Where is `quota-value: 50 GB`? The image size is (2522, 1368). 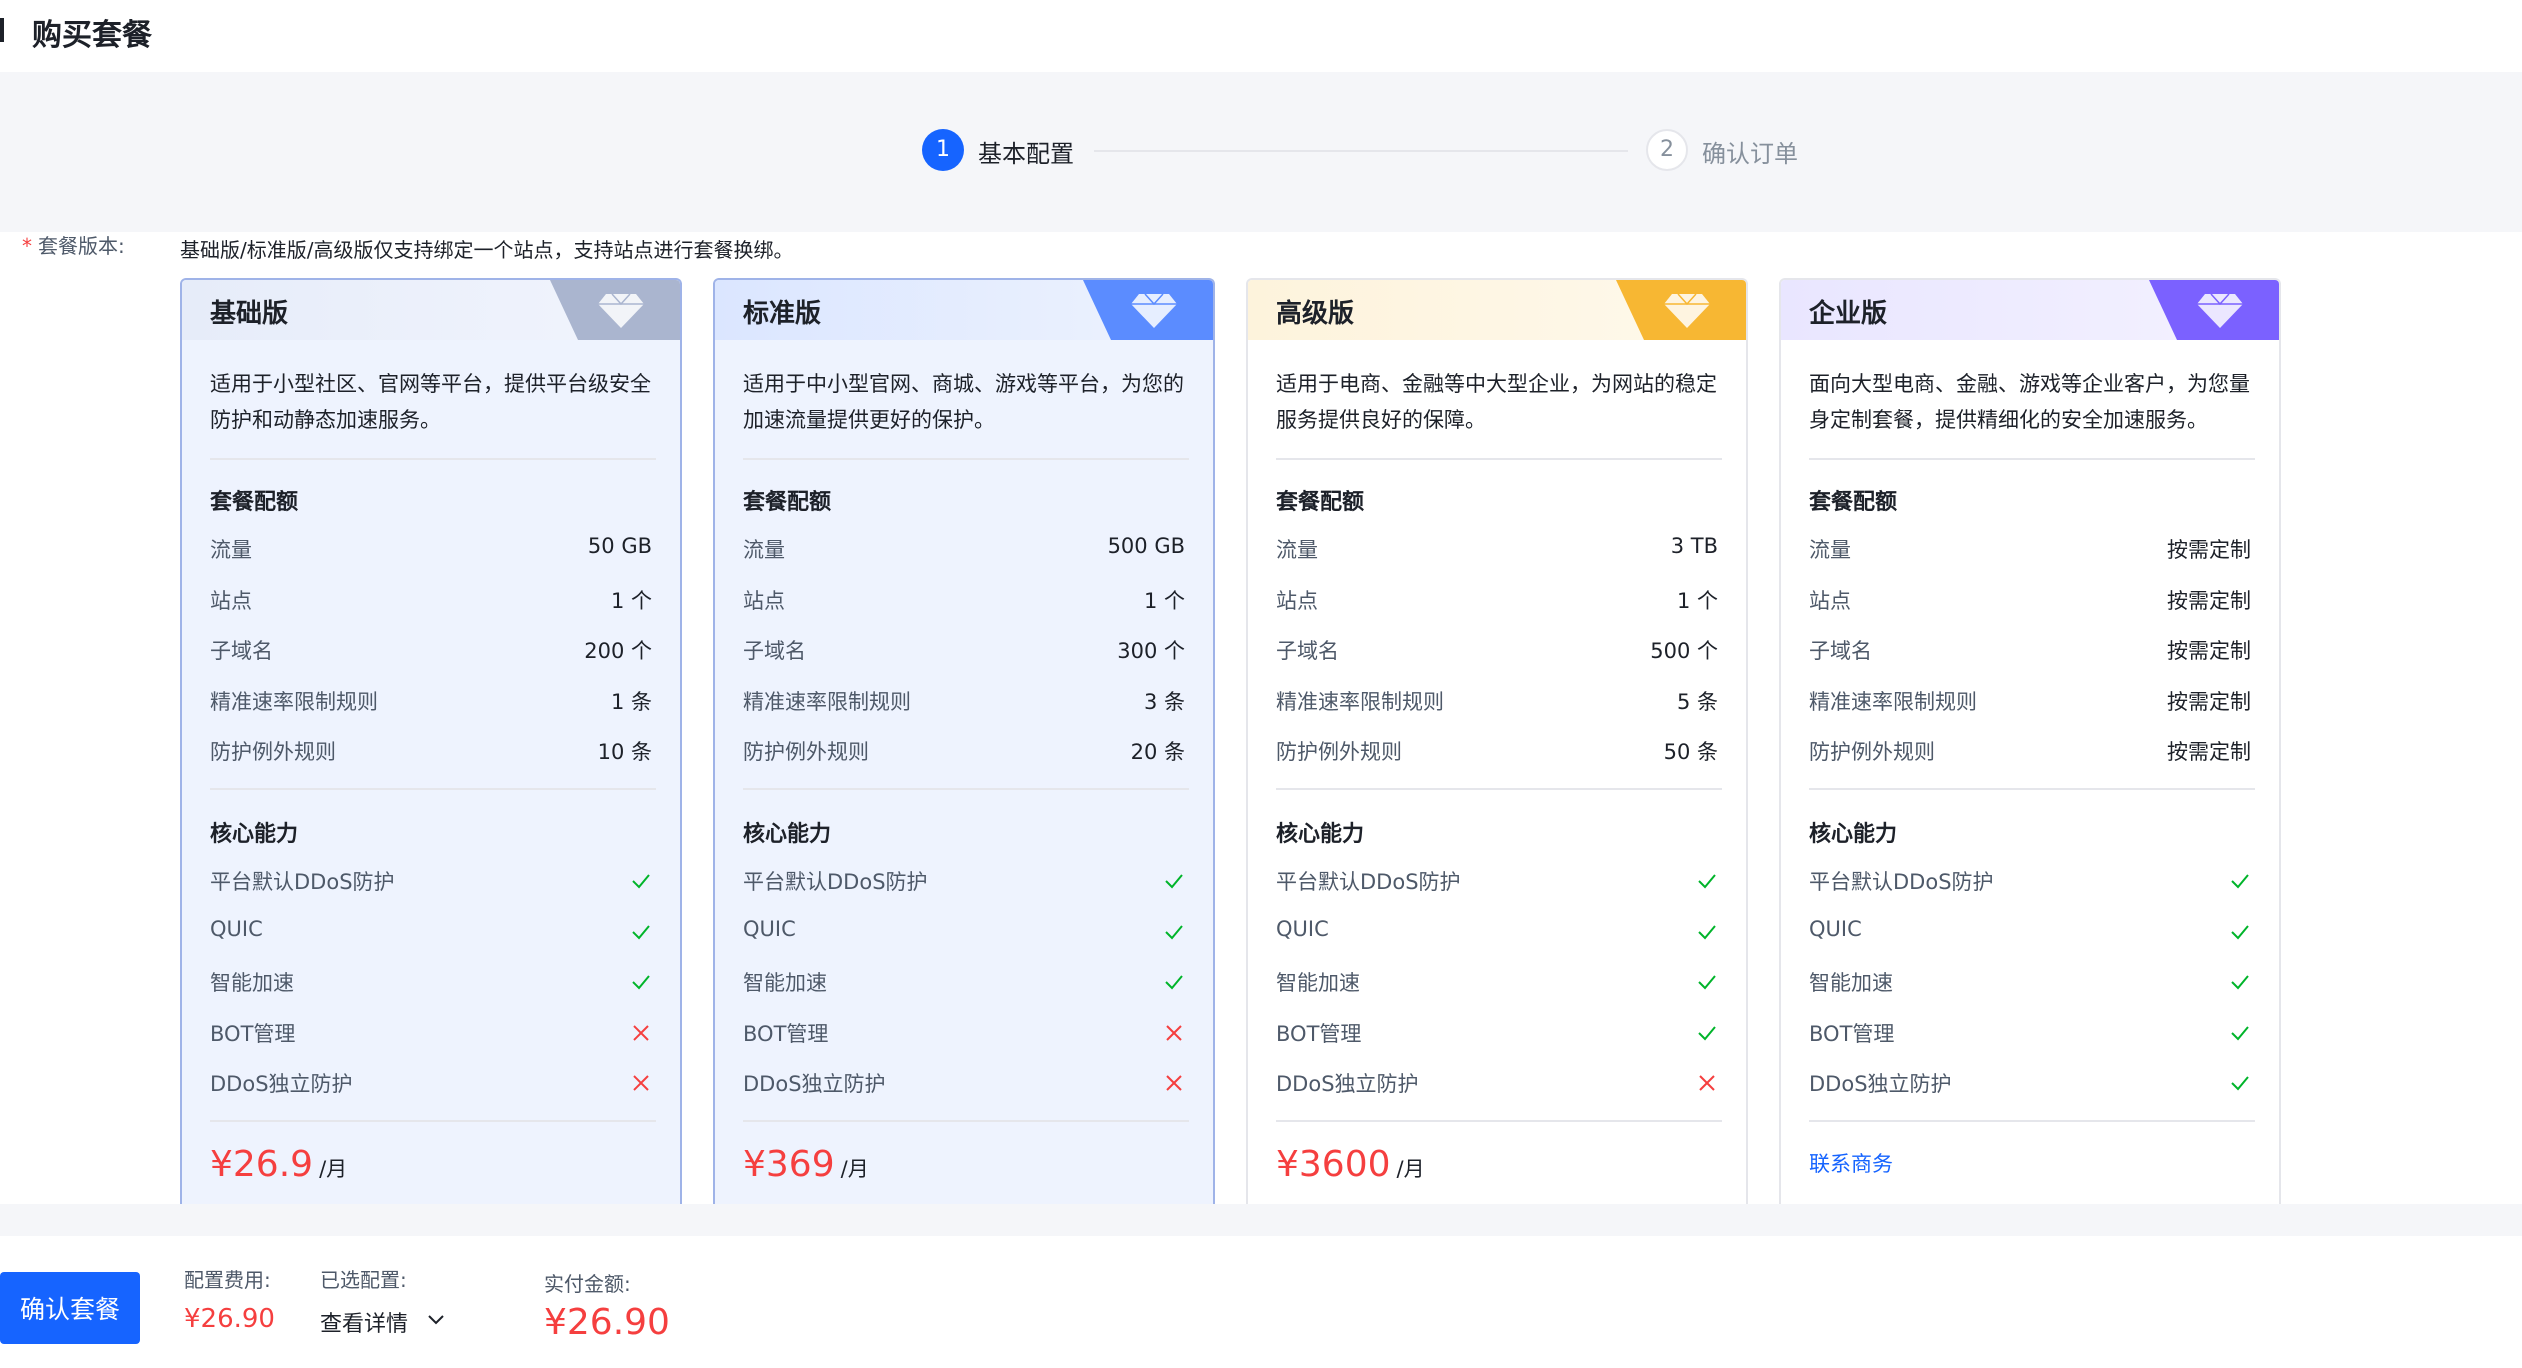
quota-value: 50 GB is located at coordinates (619, 546).